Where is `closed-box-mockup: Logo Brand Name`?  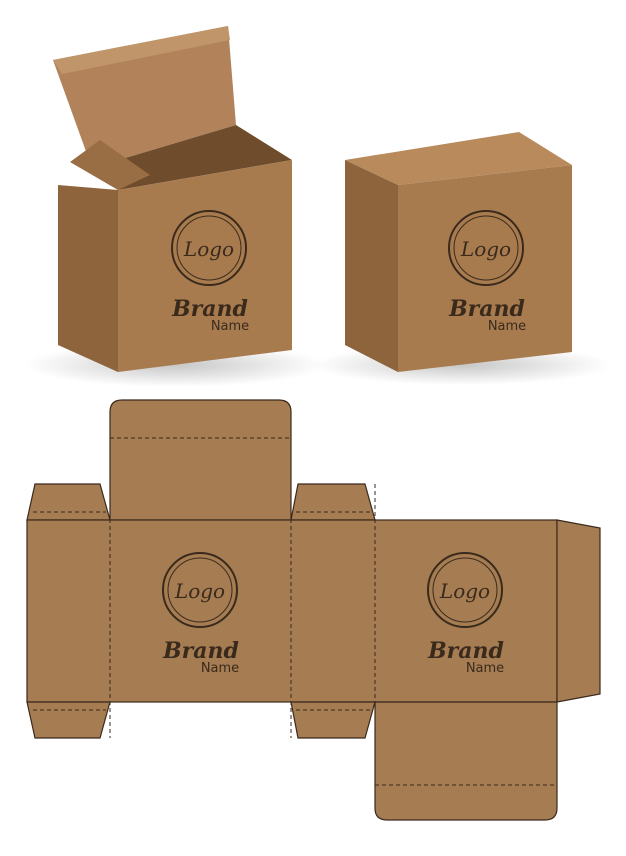
closed-box-mockup: Logo Brand Name is located at coordinates (462, 258).